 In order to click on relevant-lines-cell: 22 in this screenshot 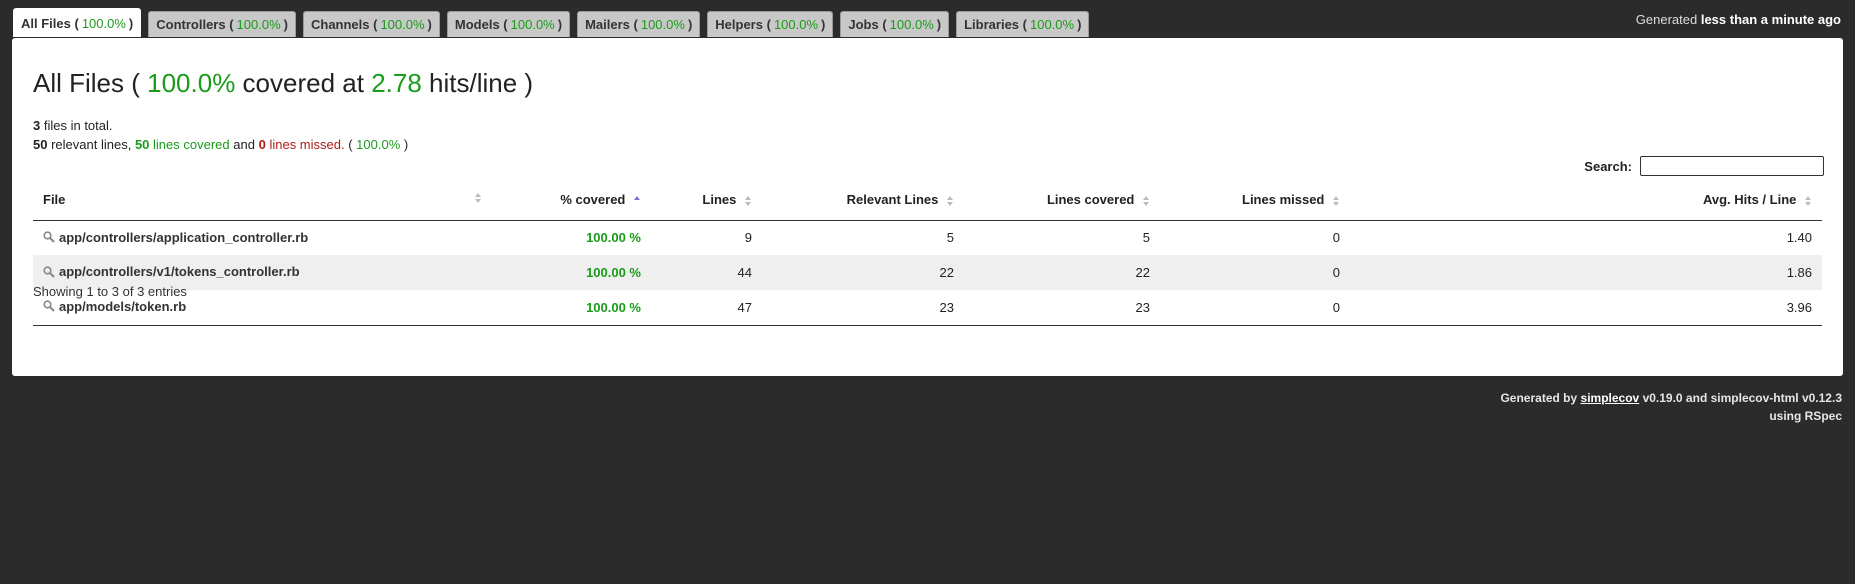, I will do `click(863, 272)`.